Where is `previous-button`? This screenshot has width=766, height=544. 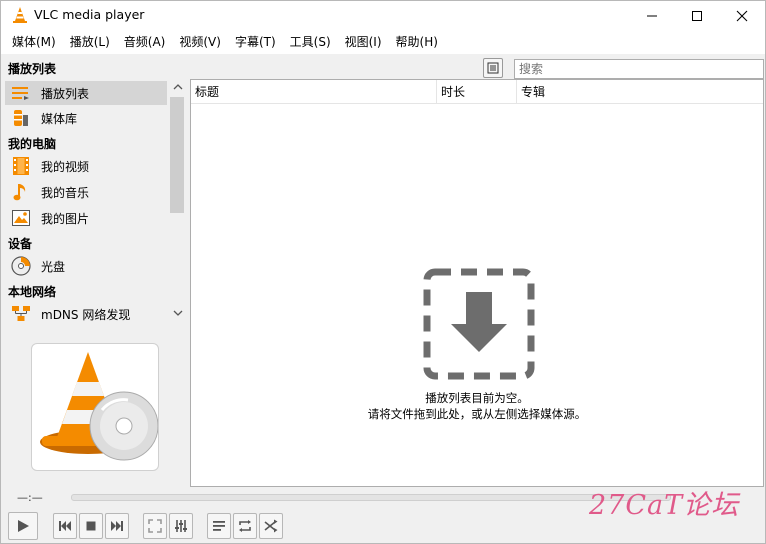
previous-button is located at coordinates (65, 526).